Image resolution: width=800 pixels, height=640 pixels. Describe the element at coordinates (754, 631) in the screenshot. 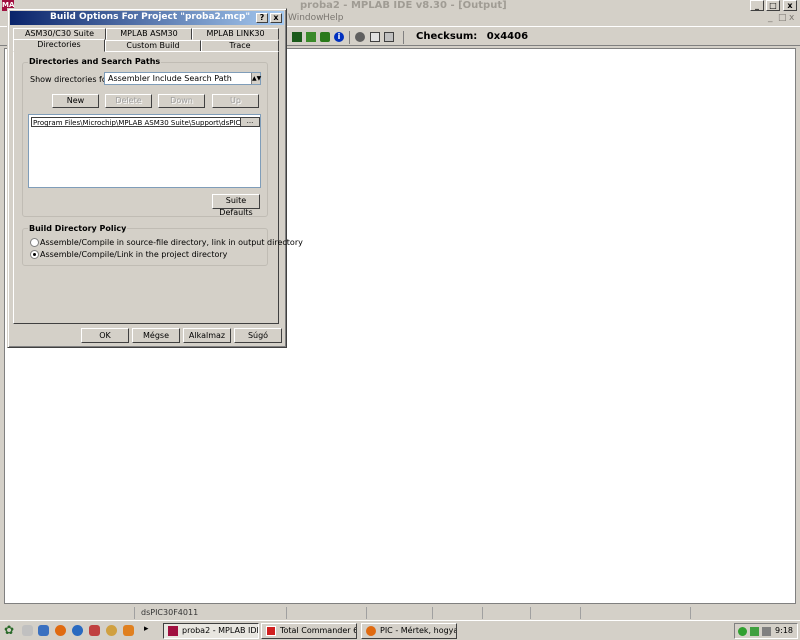

I see `antivirus-icon` at that location.